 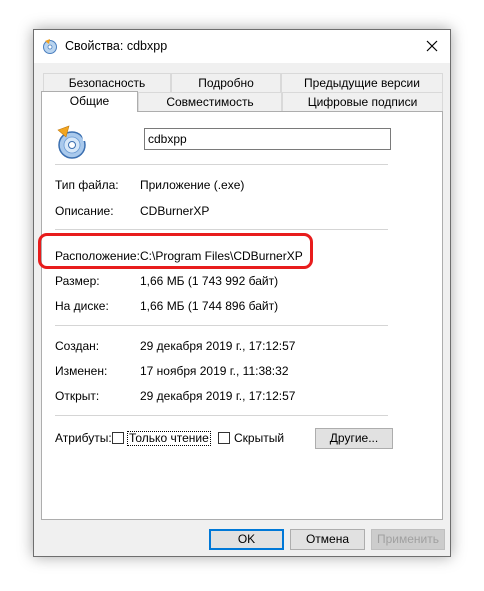 What do you see at coordinates (71, 142) in the screenshot?
I see `cd-burner-file-icon` at bounding box center [71, 142].